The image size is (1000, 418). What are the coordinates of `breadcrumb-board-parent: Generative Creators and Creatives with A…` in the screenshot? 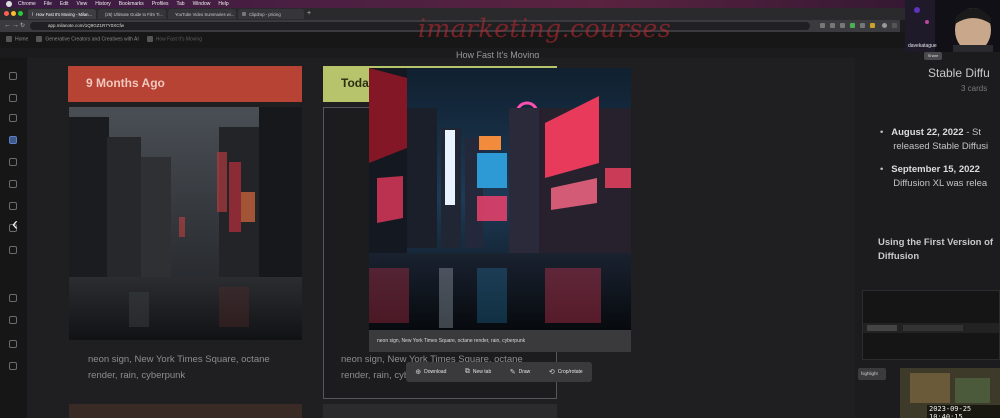 It's located at (87, 39).